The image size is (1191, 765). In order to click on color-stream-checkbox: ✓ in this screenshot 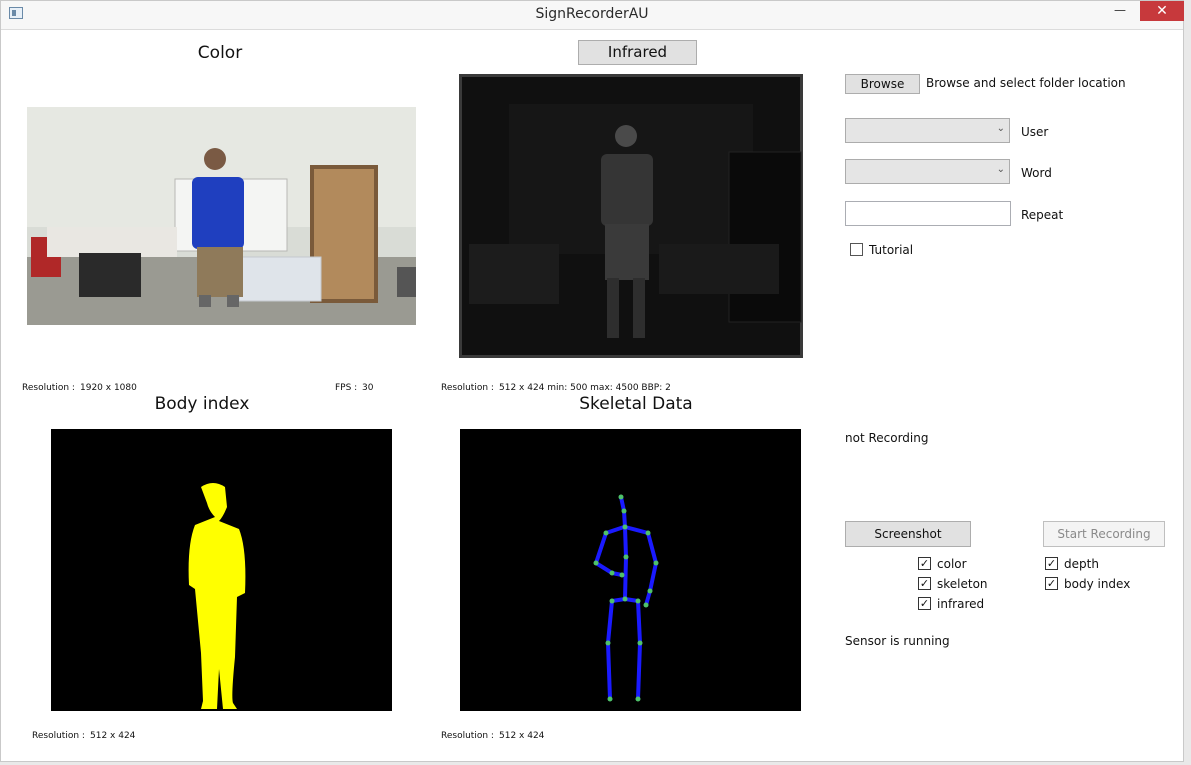, I will do `click(924, 563)`.